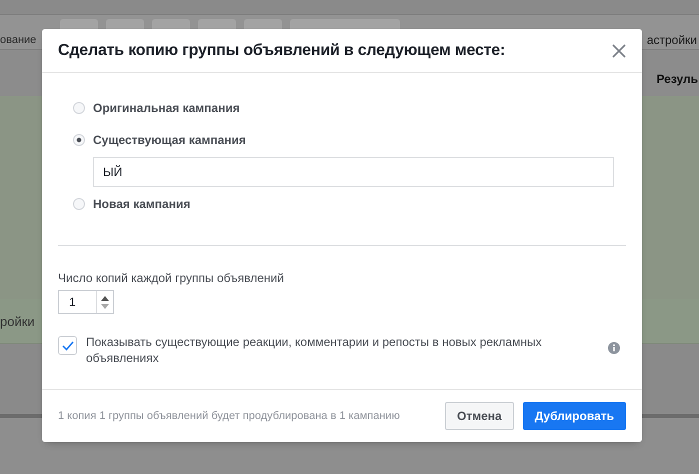  What do you see at coordinates (17, 321) in the screenshot?
I see `row-label: ройки` at bounding box center [17, 321].